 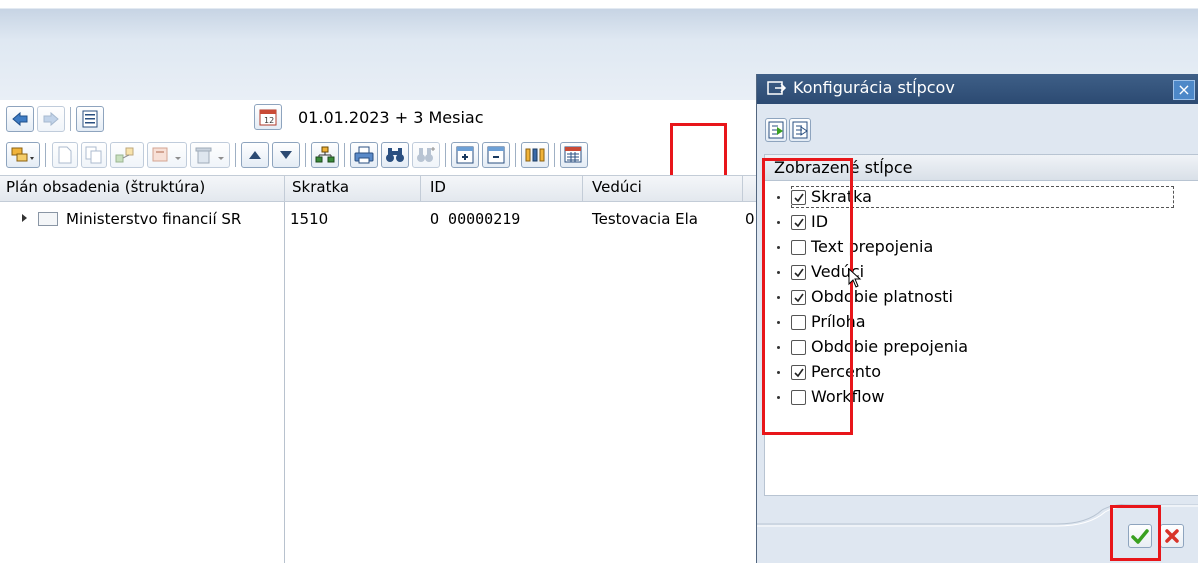 I want to click on columns-icon, so click(x=535, y=155).